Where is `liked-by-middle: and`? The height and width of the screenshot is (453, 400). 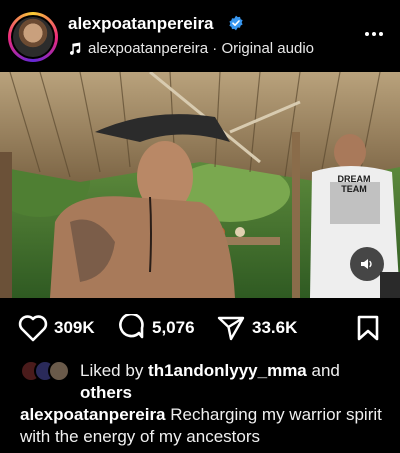 liked-by-middle: and is located at coordinates (323, 370).